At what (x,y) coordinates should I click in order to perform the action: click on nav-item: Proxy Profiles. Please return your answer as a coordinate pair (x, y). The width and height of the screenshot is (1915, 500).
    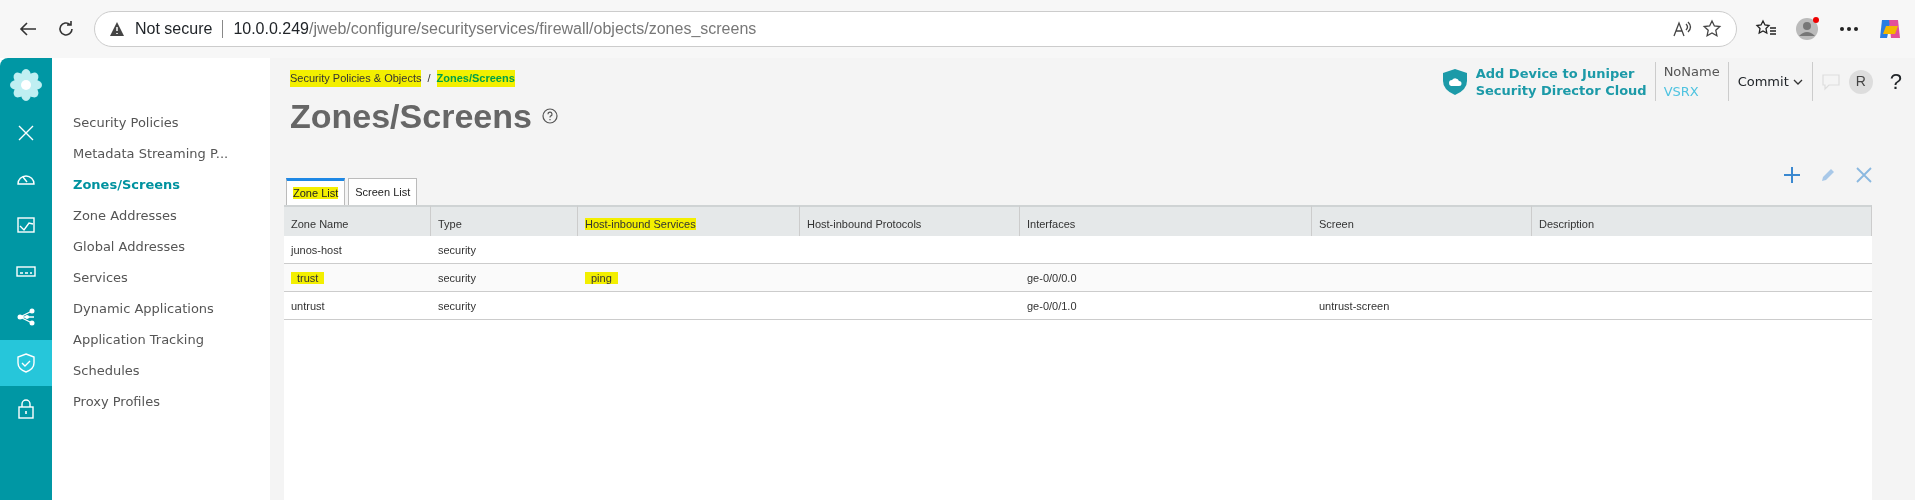
    Looking at the image, I should click on (161, 404).